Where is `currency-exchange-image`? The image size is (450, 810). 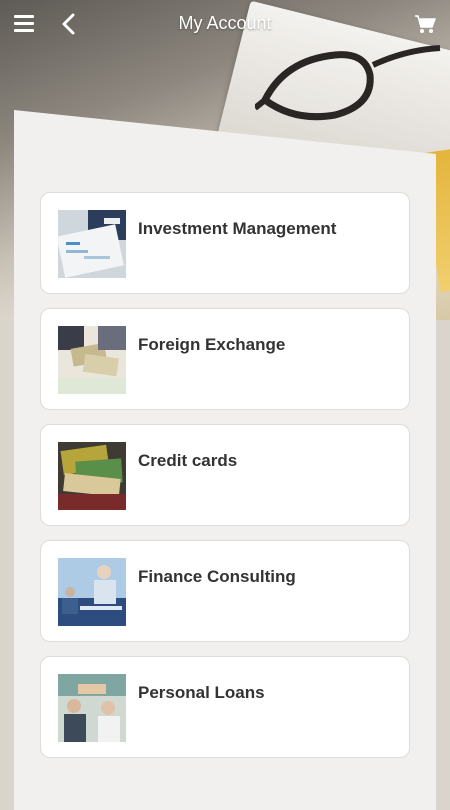
currency-exchange-image is located at coordinates (92, 360).